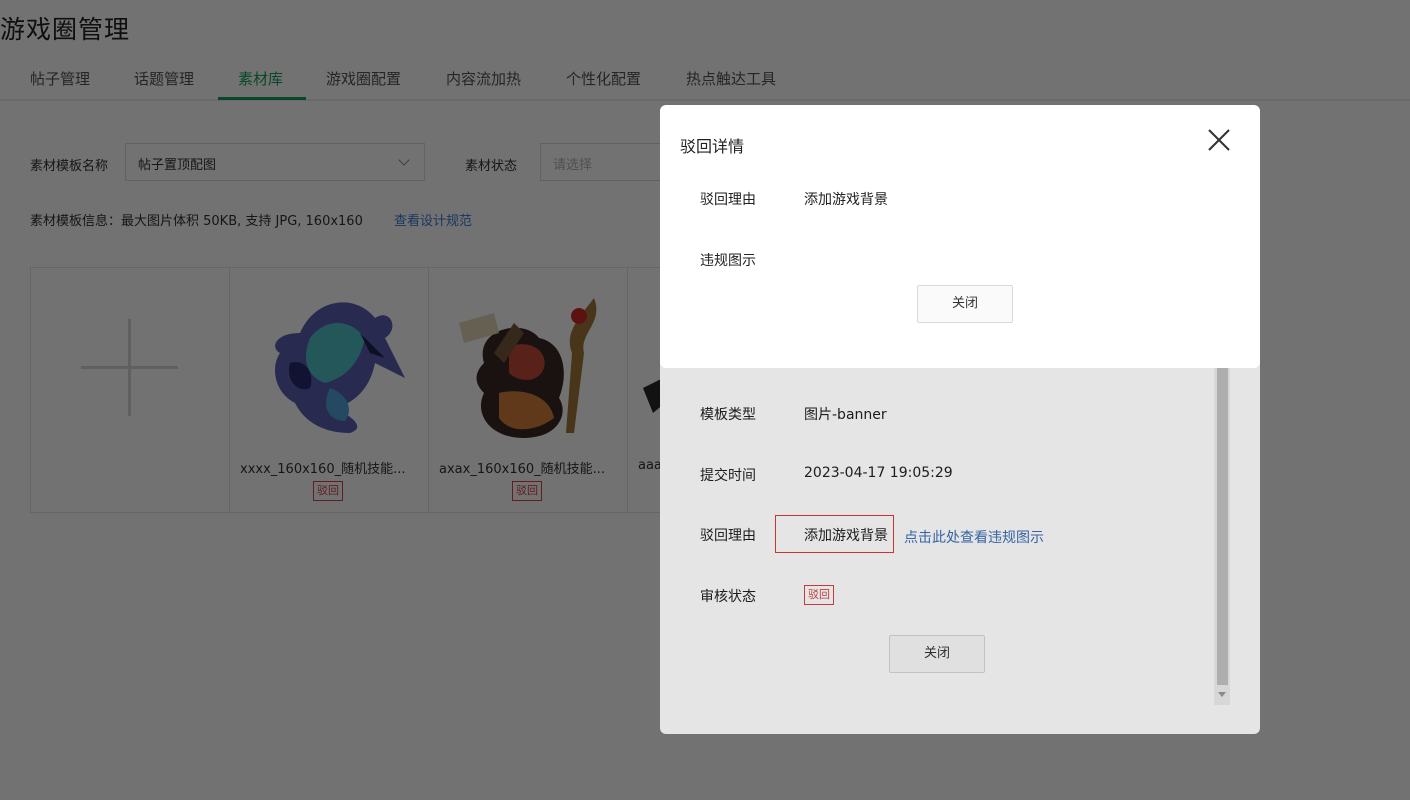  I want to click on reject-details-modal: 驳回详情 驳回理由 添加游戏背景 违规图示 关闭, so click(960, 236).